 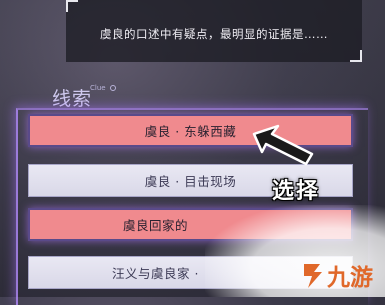 I want to click on clue-option-label: 虞良回家的, so click(x=155, y=225).